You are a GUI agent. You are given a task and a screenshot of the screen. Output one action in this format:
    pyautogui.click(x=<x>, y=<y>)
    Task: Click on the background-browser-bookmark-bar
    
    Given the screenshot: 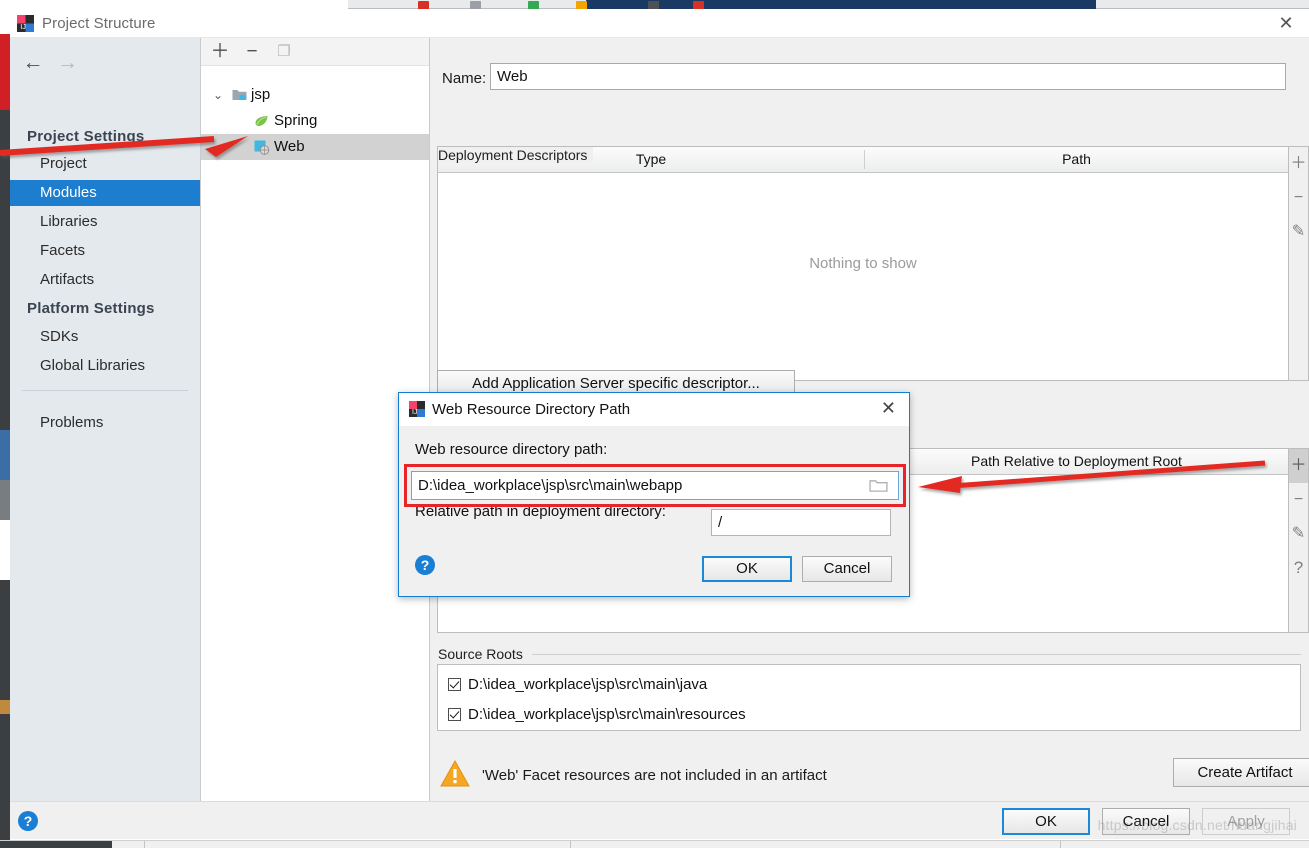 What is the action you would take?
    pyautogui.click(x=828, y=5)
    